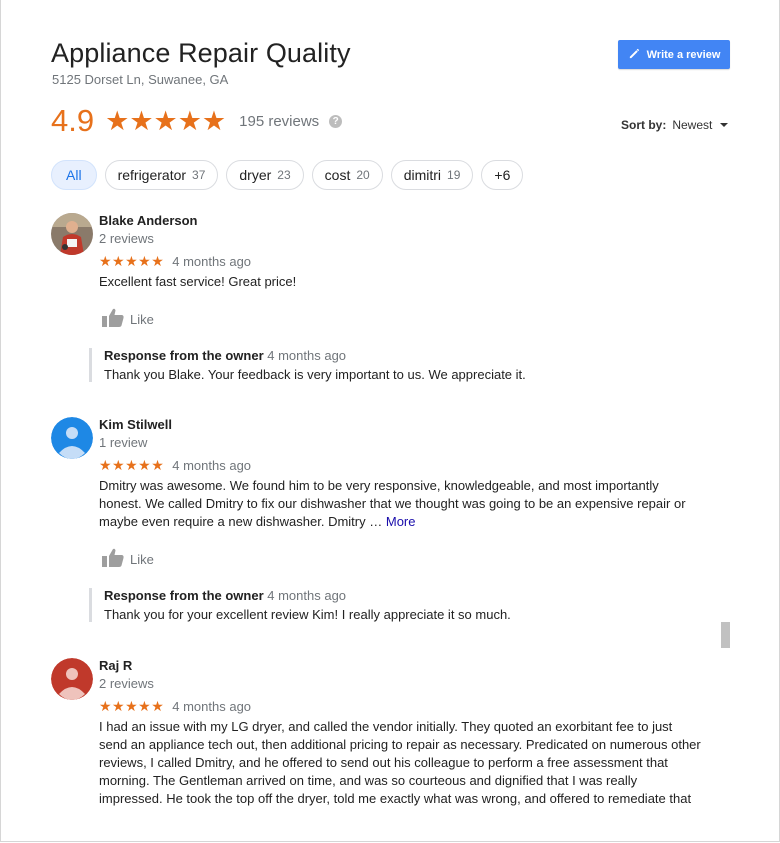 This screenshot has width=780, height=843. What do you see at coordinates (725, 635) in the screenshot?
I see `scrollbar-thumb` at bounding box center [725, 635].